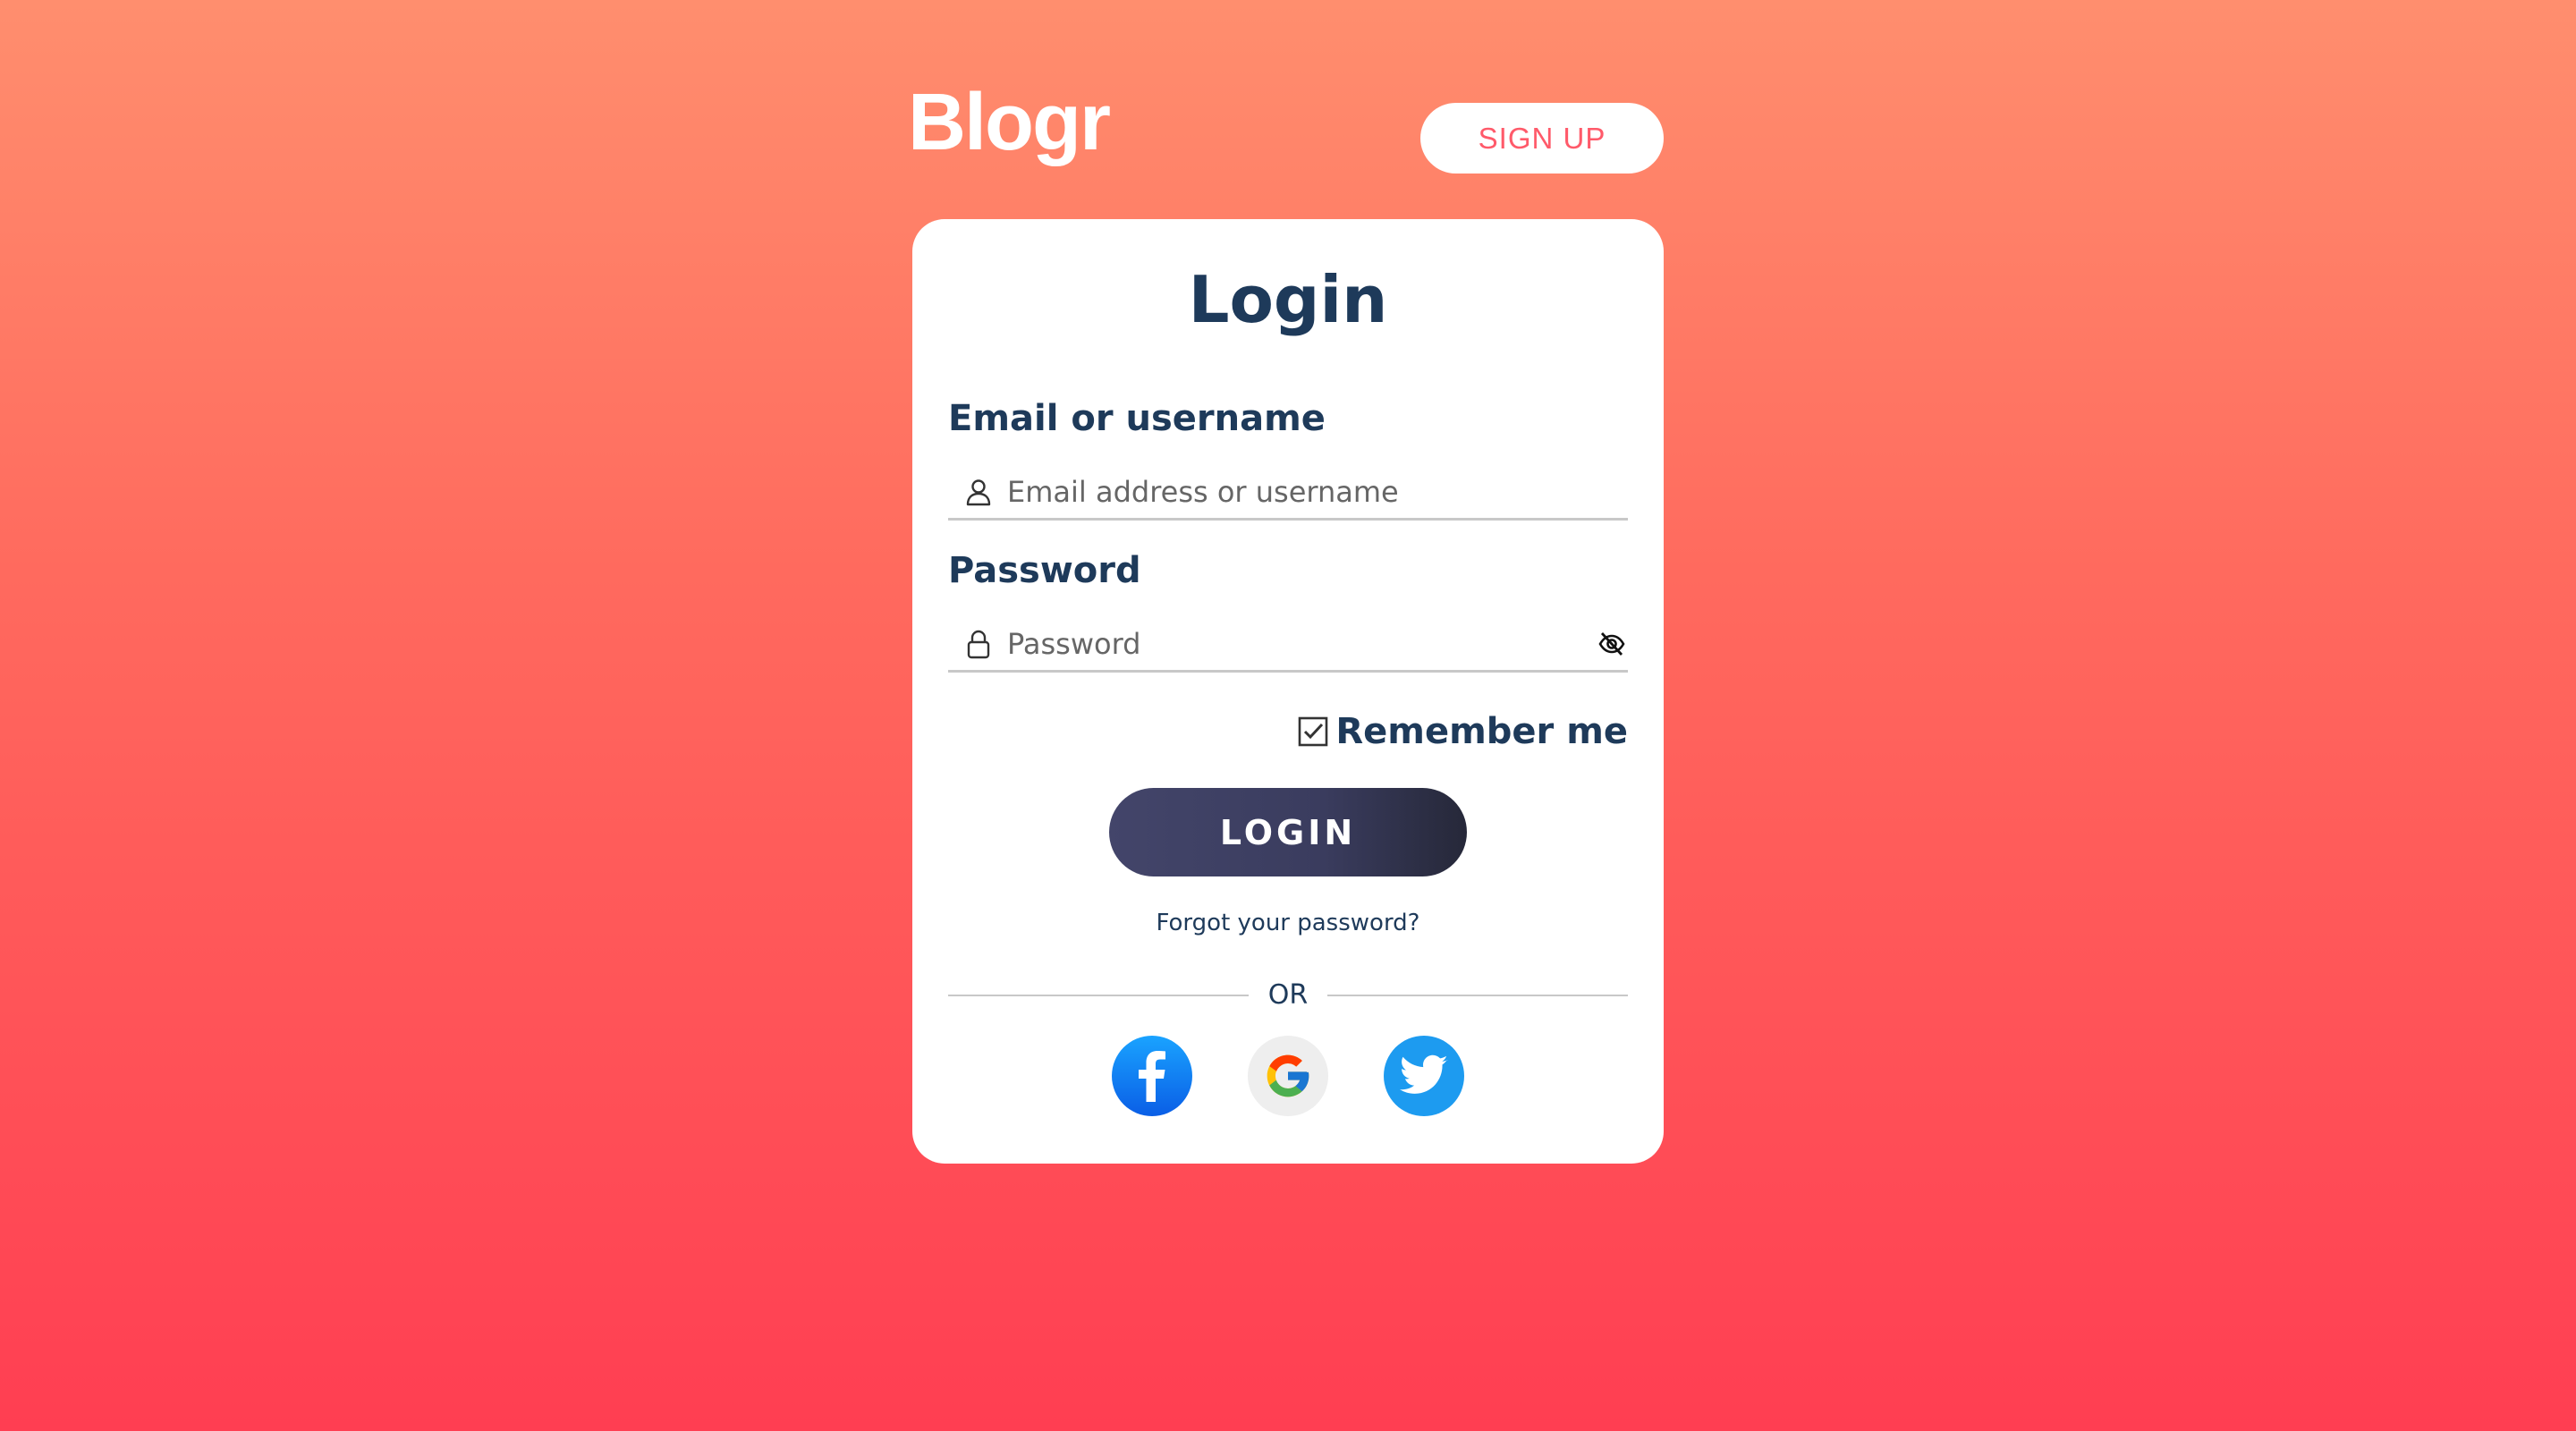 Image resolution: width=2576 pixels, height=1431 pixels. I want to click on or-label: OR, so click(1288, 995).